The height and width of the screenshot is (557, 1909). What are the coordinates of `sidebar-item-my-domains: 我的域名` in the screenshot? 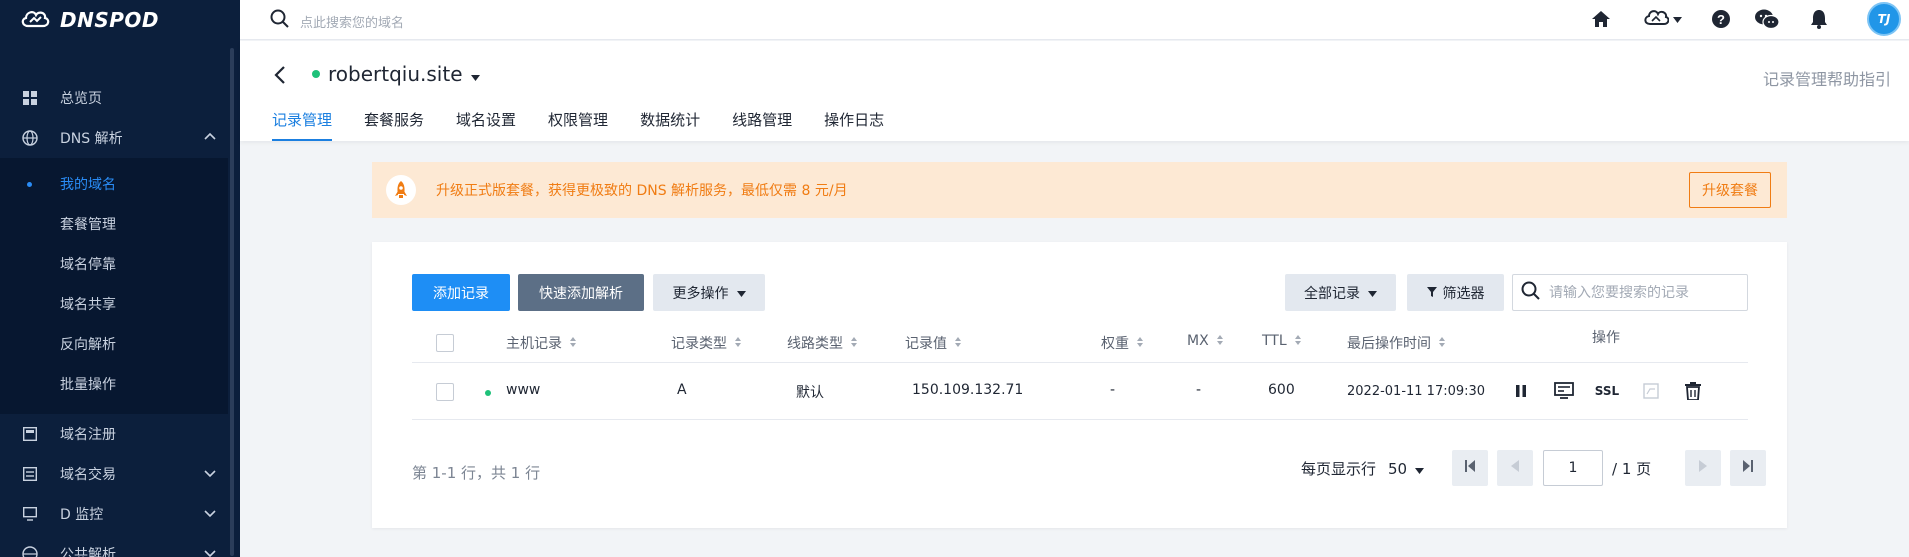 It's located at (114, 184).